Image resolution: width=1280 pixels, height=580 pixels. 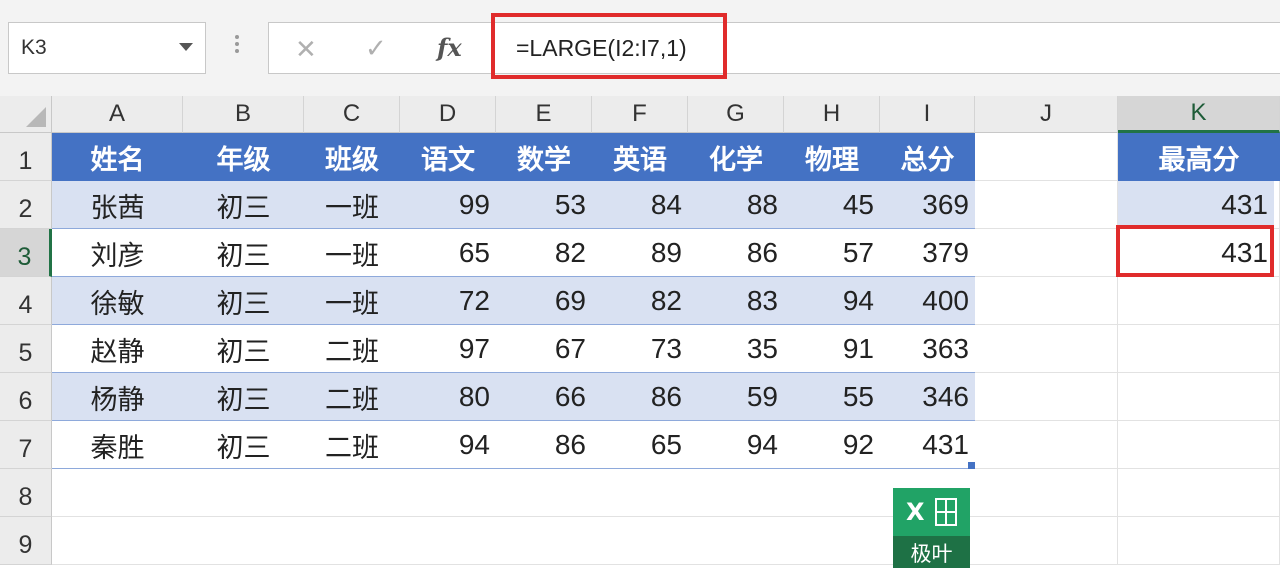 What do you see at coordinates (927, 253) in the screenshot?
I see `table-cell: 379` at bounding box center [927, 253].